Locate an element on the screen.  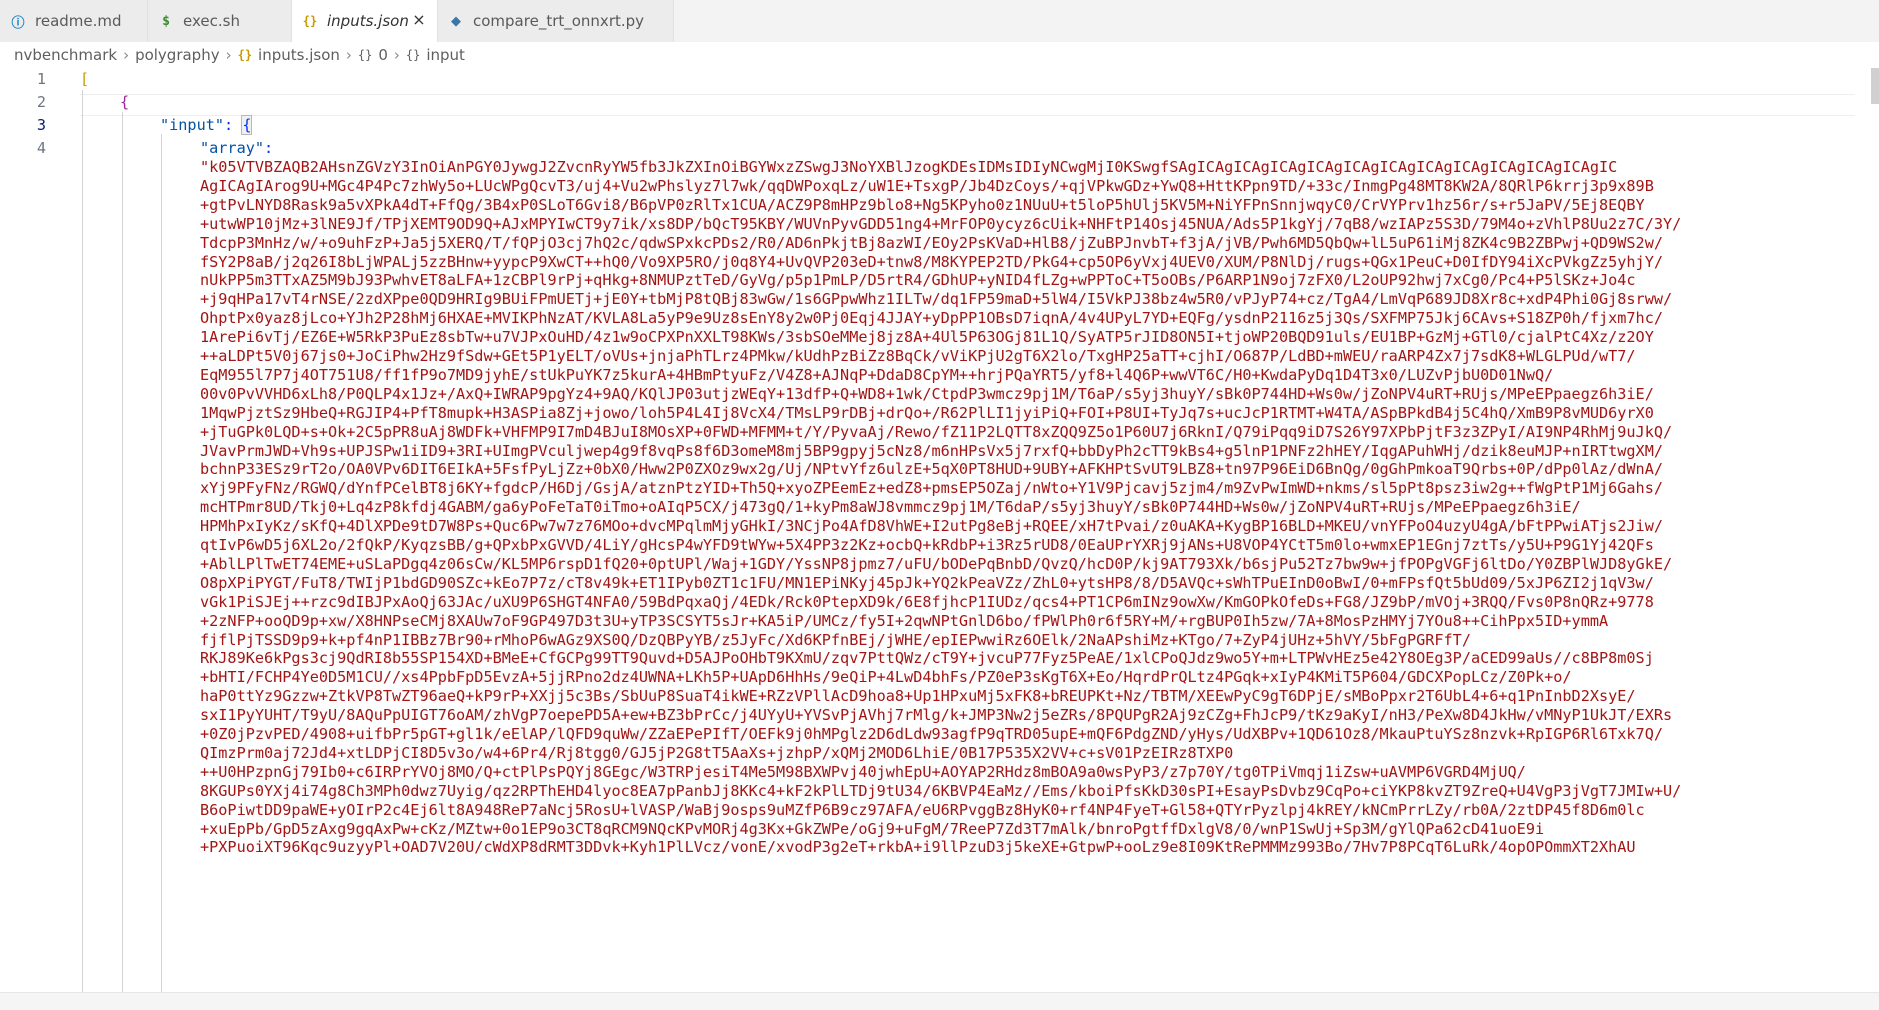
line-number-gutter: 1 2 3 4 is located at coordinates (31, 530).